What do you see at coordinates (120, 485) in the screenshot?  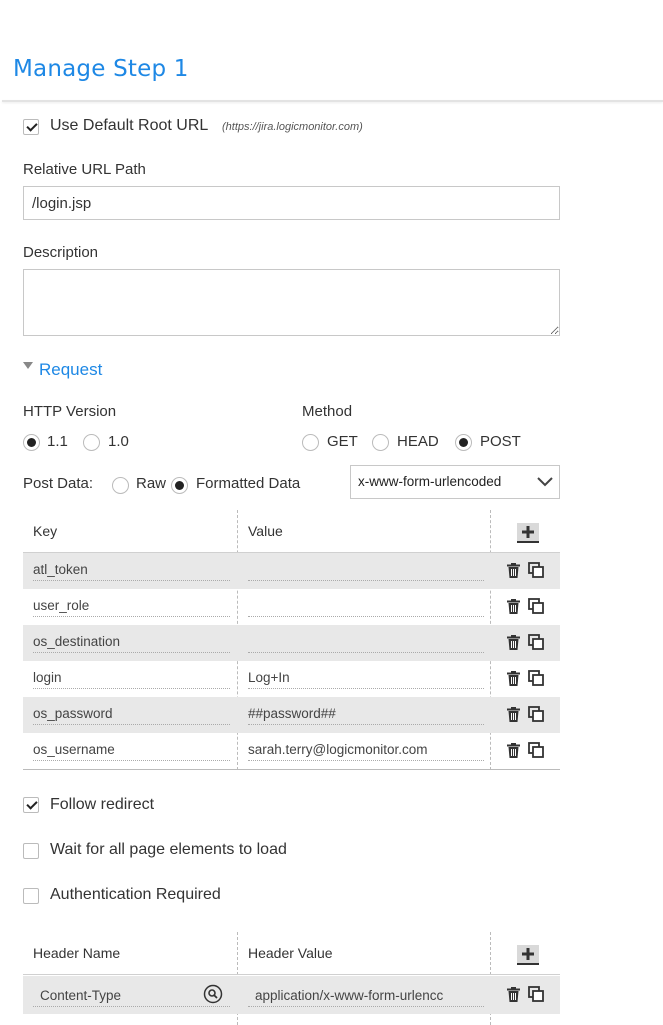 I see `post-data-raw-radio` at bounding box center [120, 485].